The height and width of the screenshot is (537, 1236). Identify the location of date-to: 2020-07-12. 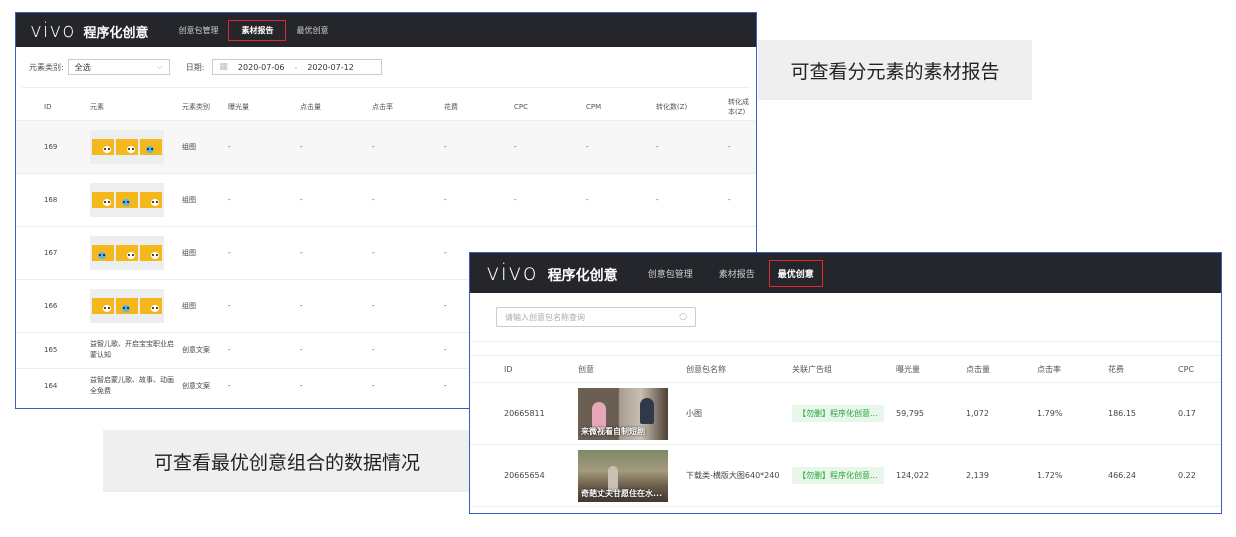
(330, 67).